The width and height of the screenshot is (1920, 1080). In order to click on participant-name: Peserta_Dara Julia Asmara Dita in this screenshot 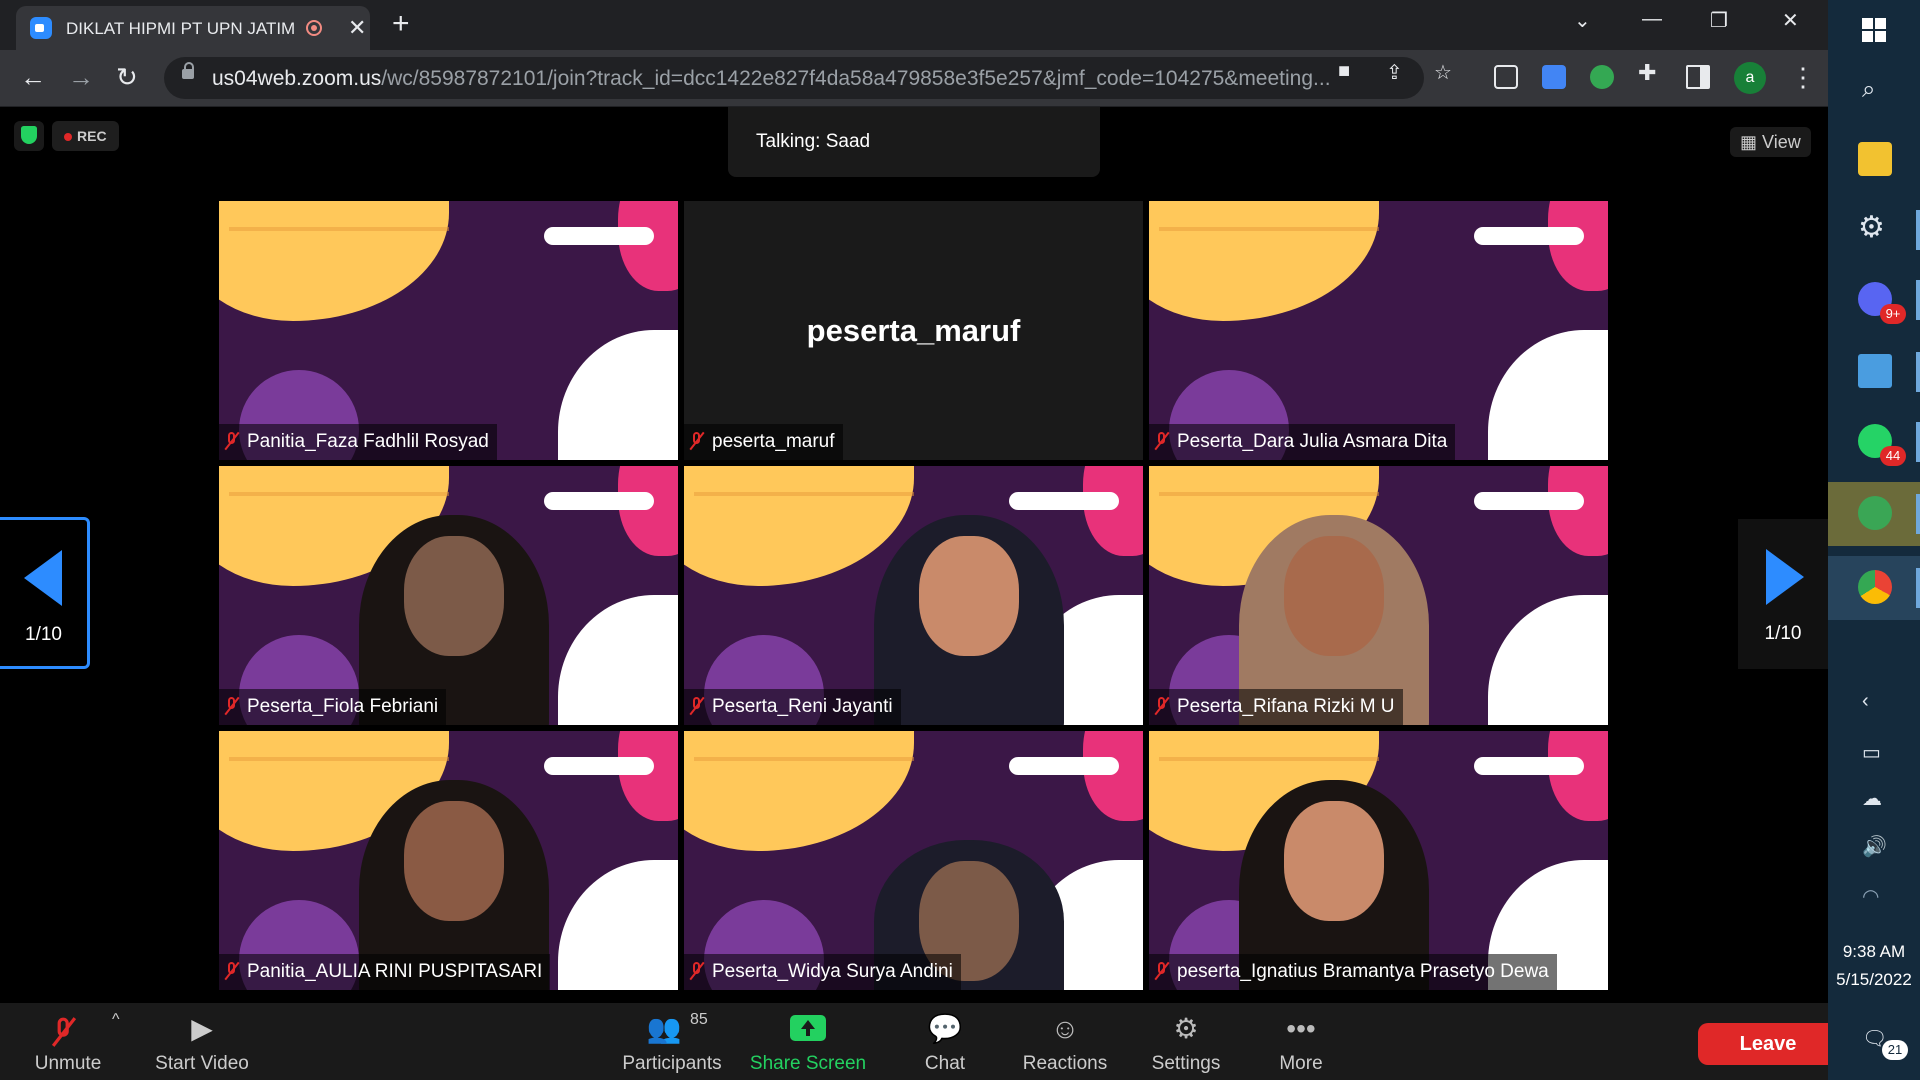, I will do `click(1312, 441)`.